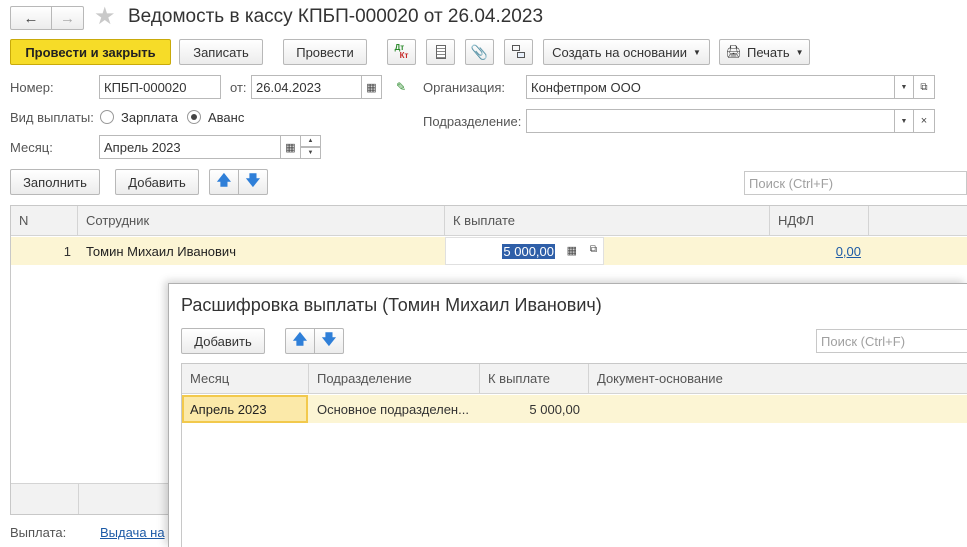  I want to click on amount-editor: 5 000,00 ▦ ⧉, so click(524, 251).